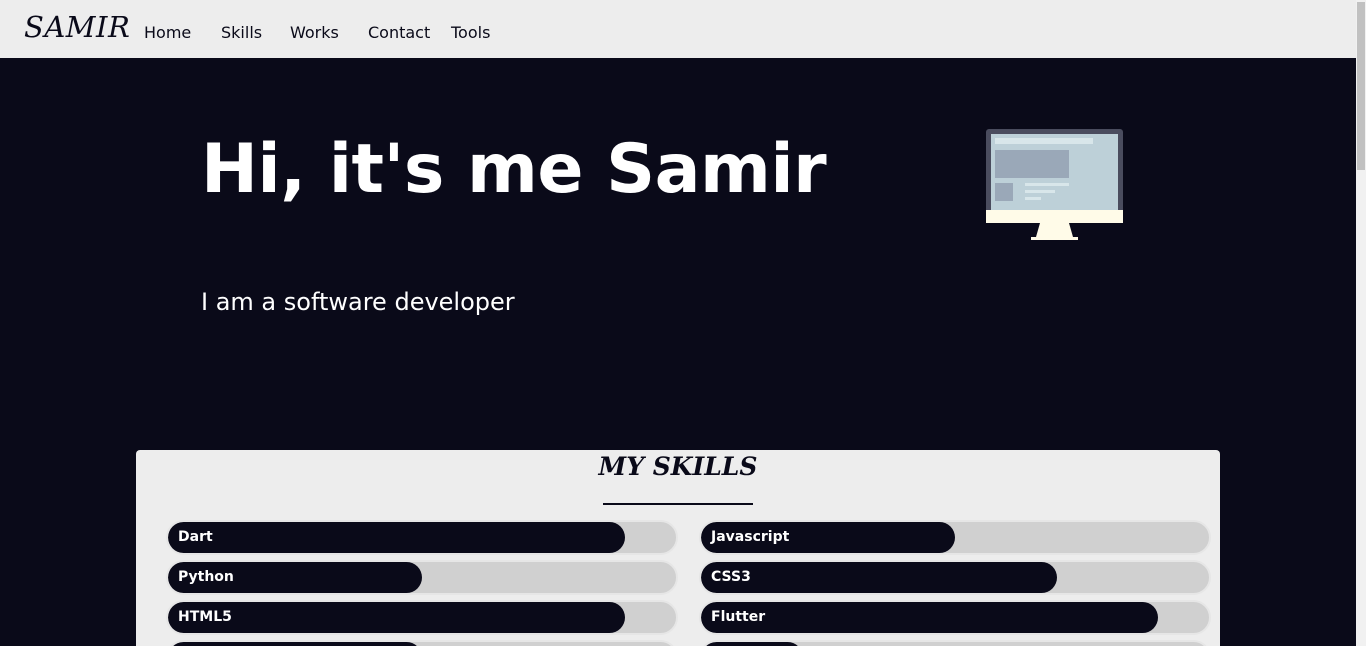 Image resolution: width=1366 pixels, height=646 pixels. What do you see at coordinates (678, 466) in the screenshot?
I see `skills-heading: MY SKILLS` at bounding box center [678, 466].